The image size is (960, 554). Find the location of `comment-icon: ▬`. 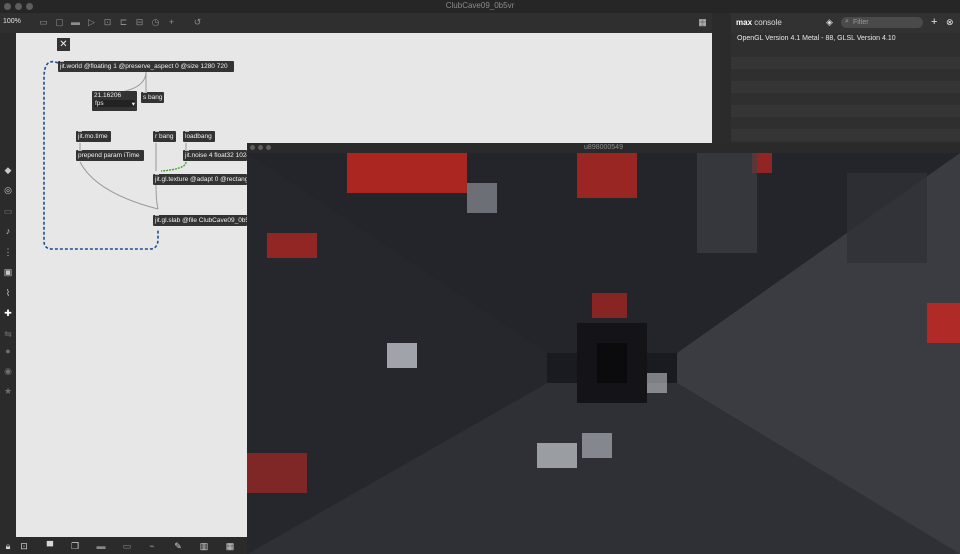

comment-icon: ▬ is located at coordinates (75, 22).